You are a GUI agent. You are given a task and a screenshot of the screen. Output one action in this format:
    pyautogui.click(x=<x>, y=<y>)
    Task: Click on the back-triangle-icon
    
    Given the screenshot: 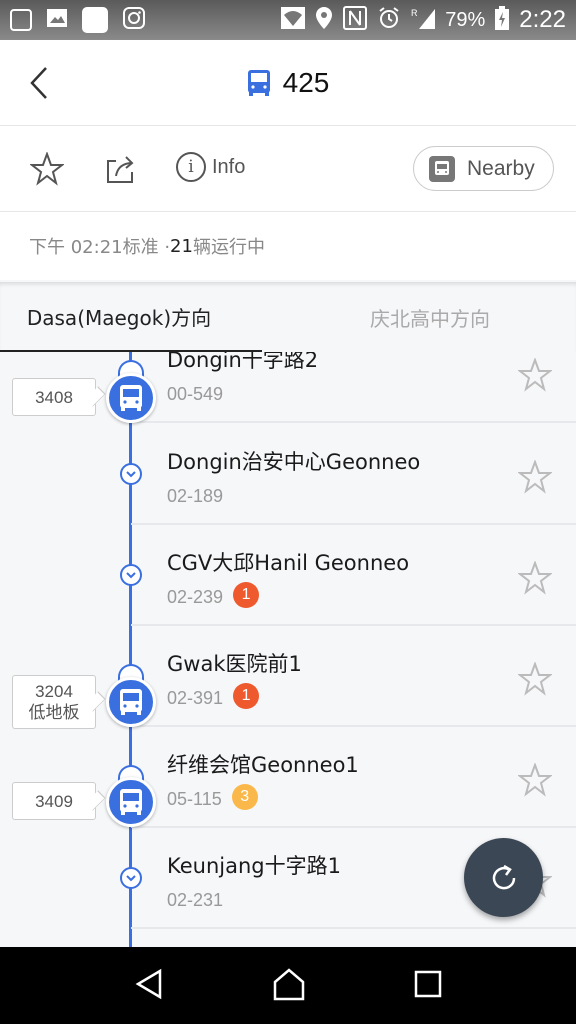 What is the action you would take?
    pyautogui.click(x=148, y=983)
    